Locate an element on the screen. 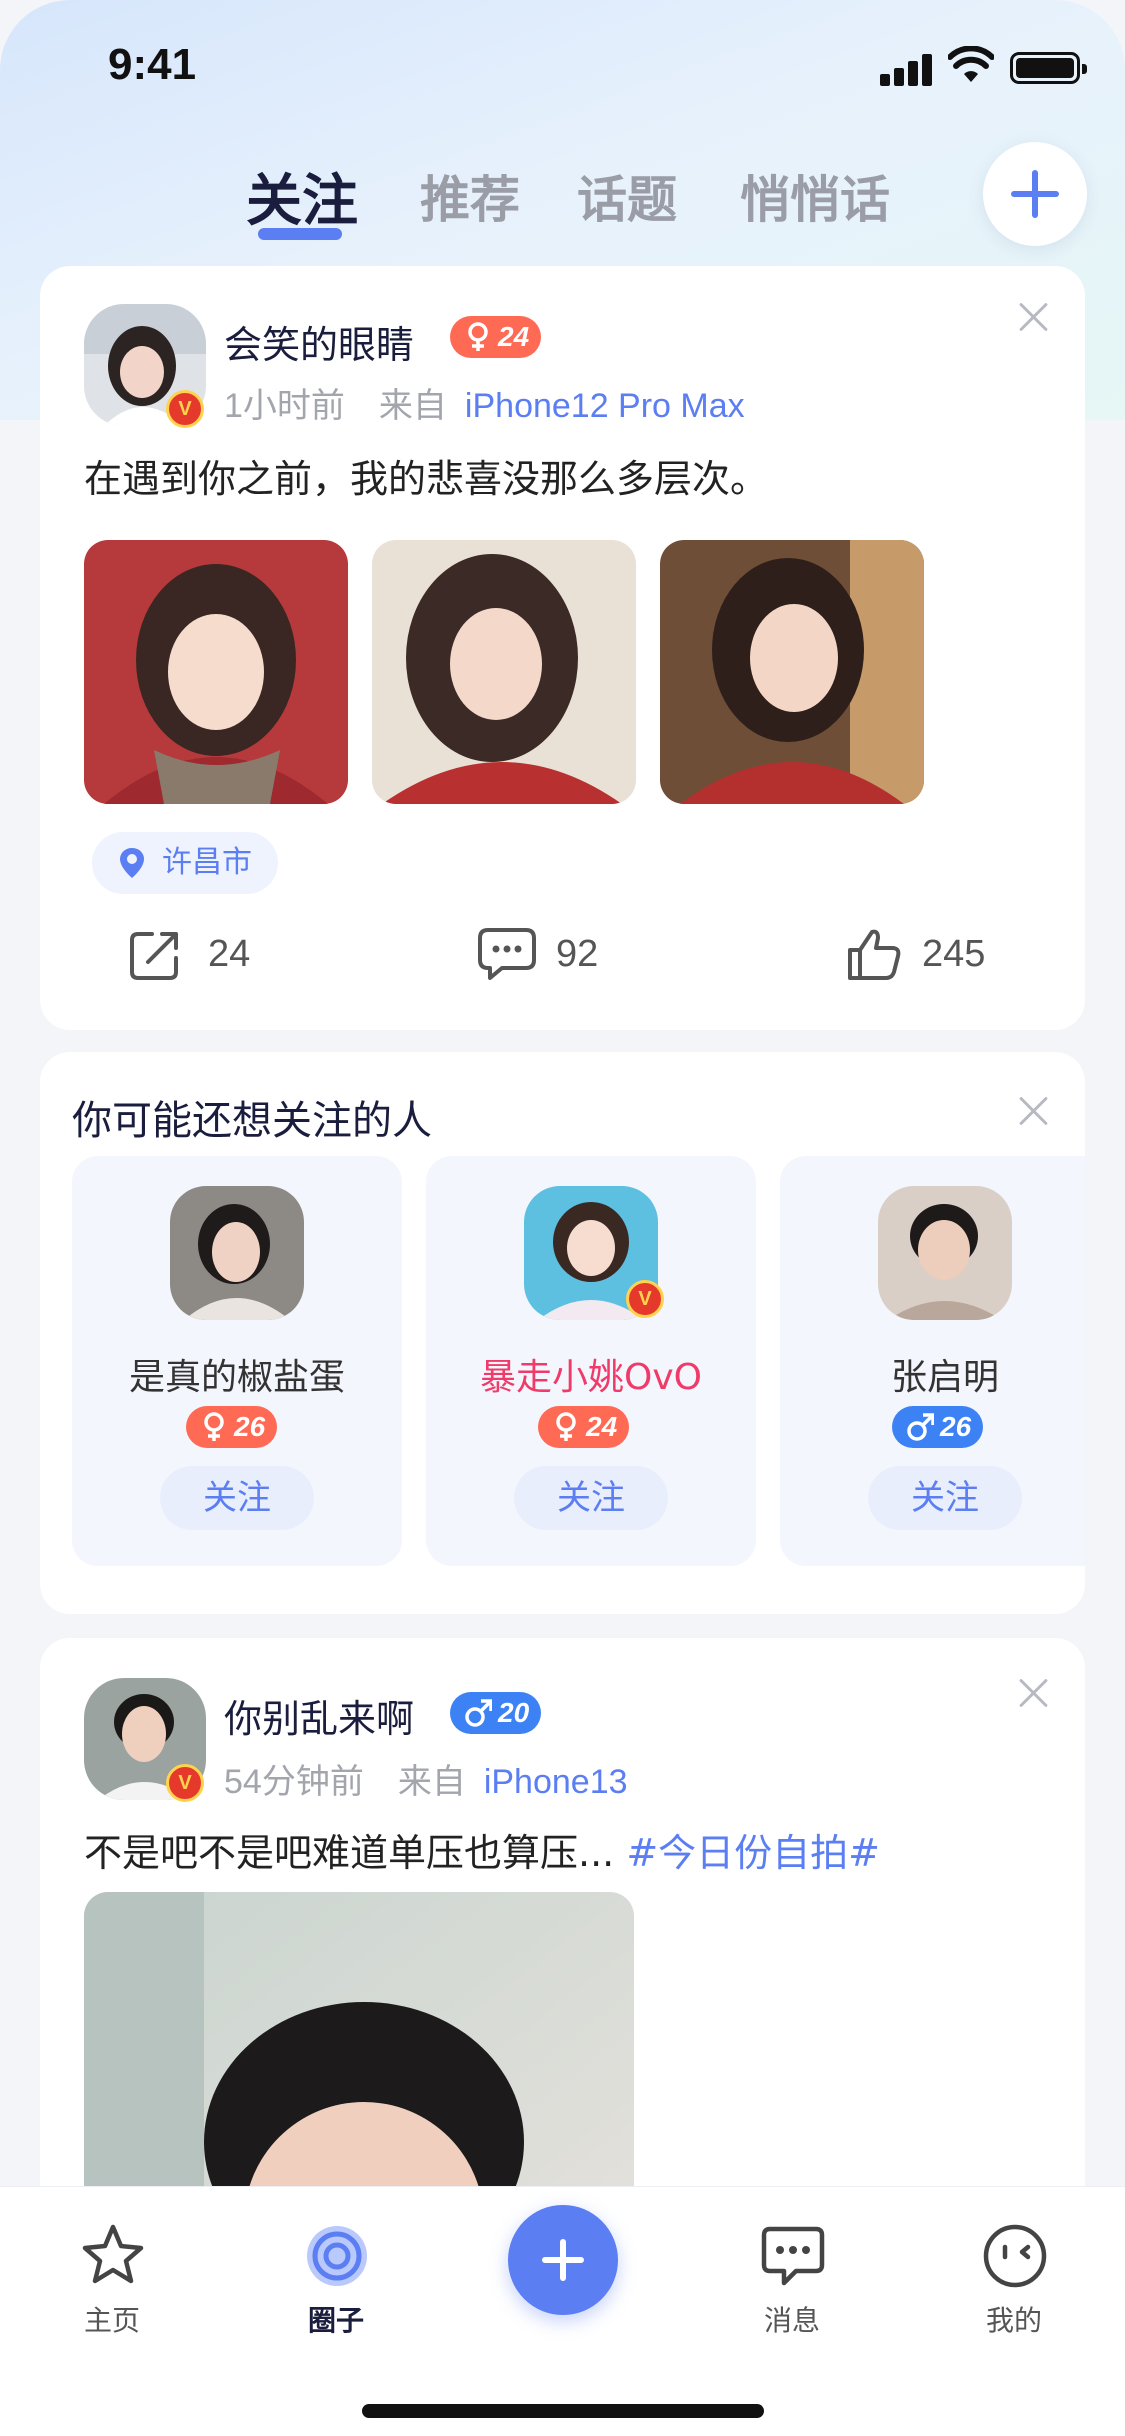 Image resolution: width=1125 pixels, height=2436 pixels. tab-recommend: 推荐 is located at coordinates (470, 196).